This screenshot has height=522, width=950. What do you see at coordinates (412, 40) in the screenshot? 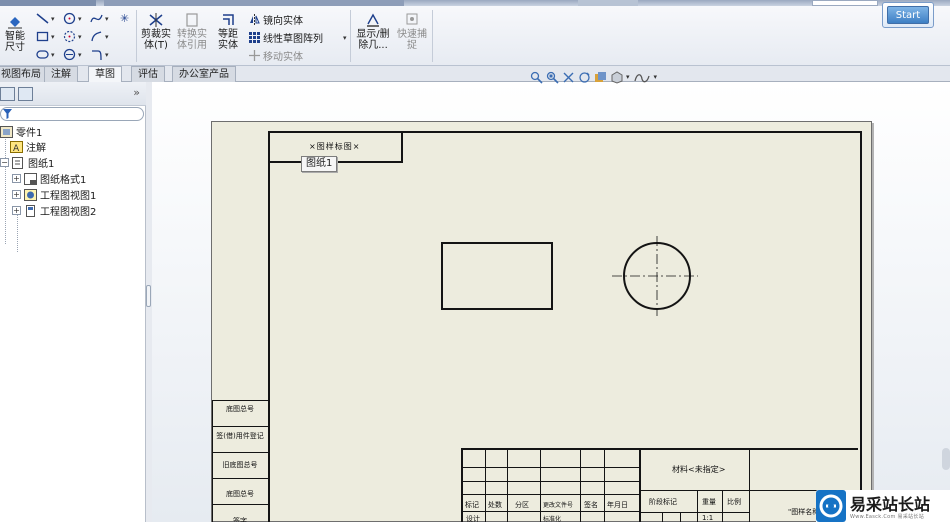
I see `quick-snaps-label: 快速捕捉` at bounding box center [412, 40].